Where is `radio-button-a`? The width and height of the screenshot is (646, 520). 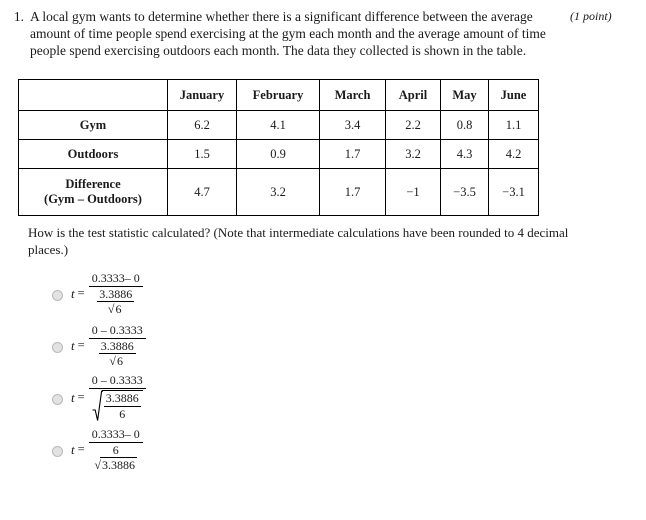 radio-button-a is located at coordinates (57, 295).